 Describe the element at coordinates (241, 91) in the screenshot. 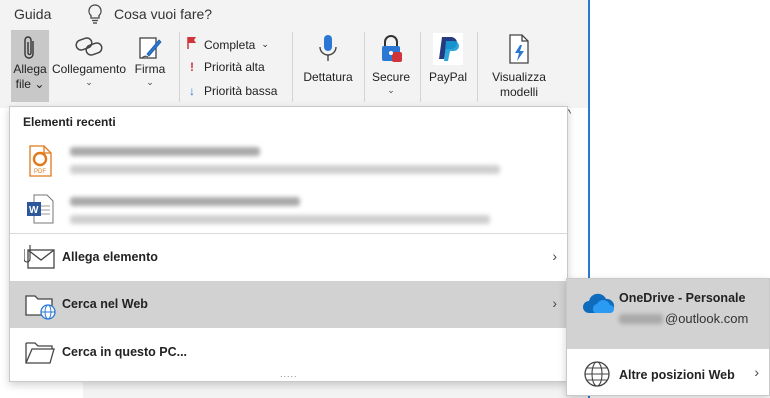

I see `low-priority-label: Priorità bassa` at that location.